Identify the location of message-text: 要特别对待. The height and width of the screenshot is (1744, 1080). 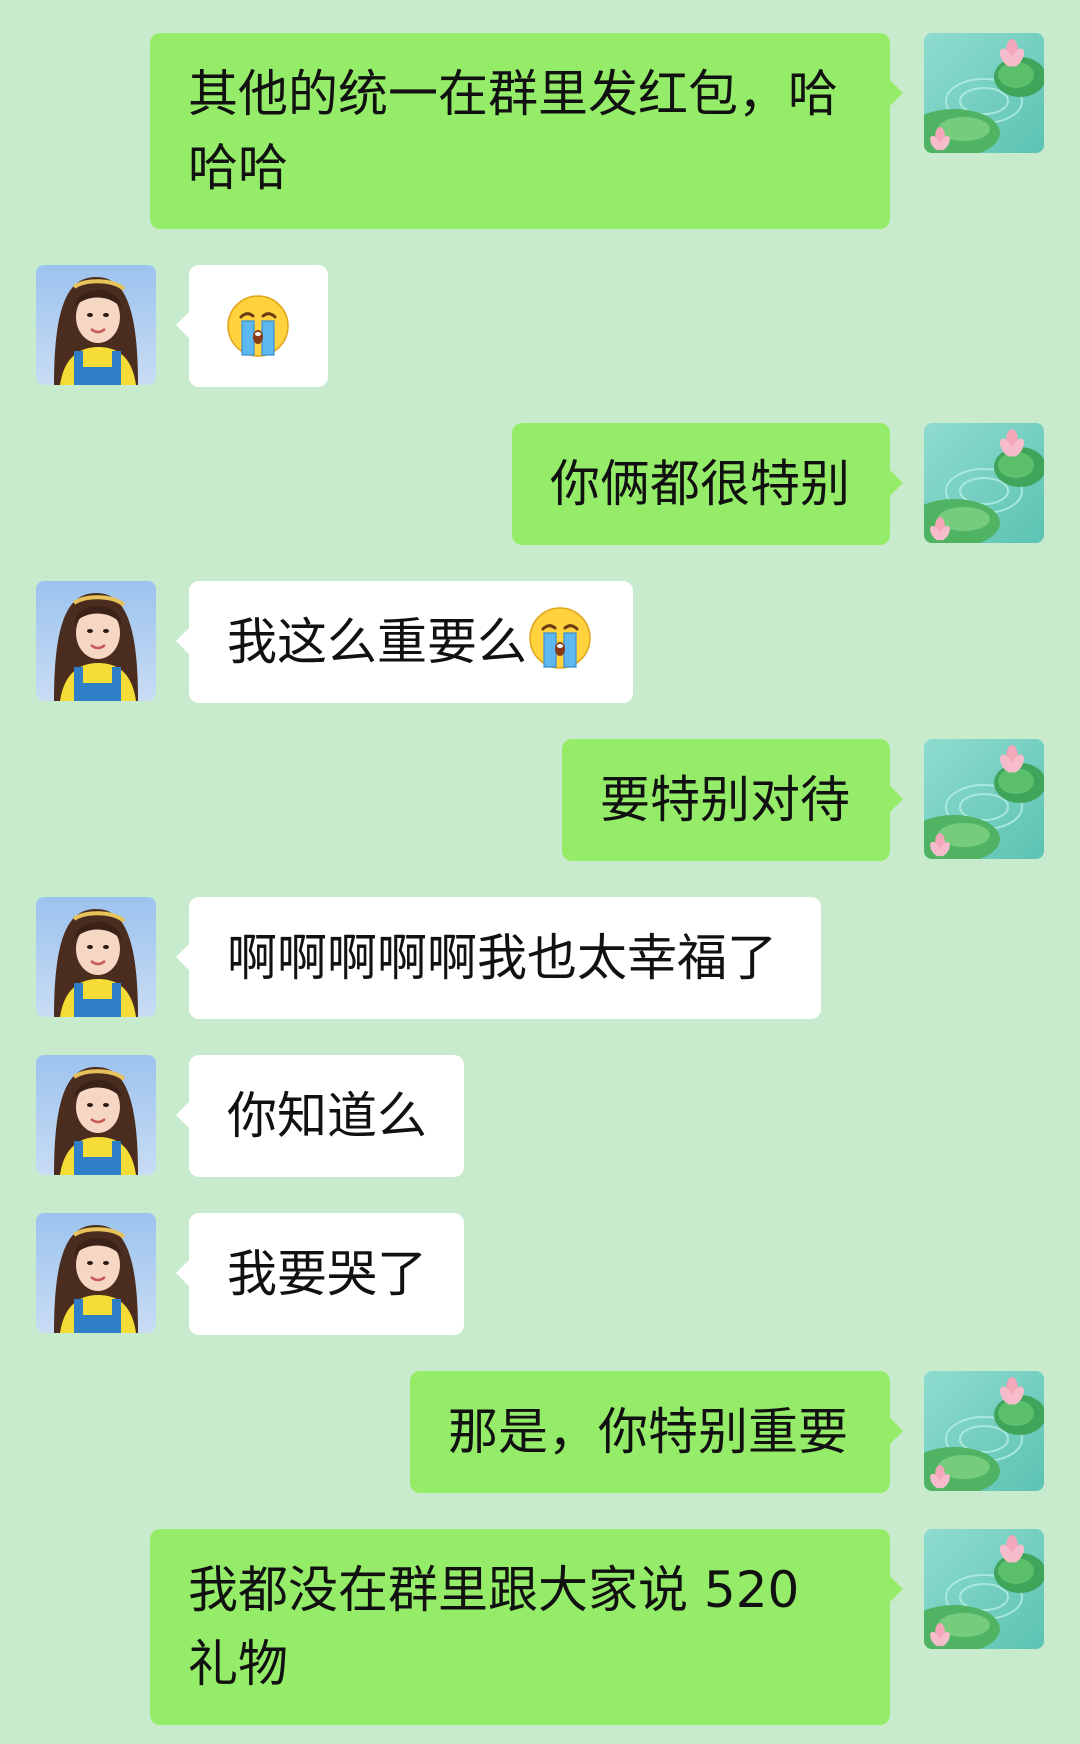
(725, 800).